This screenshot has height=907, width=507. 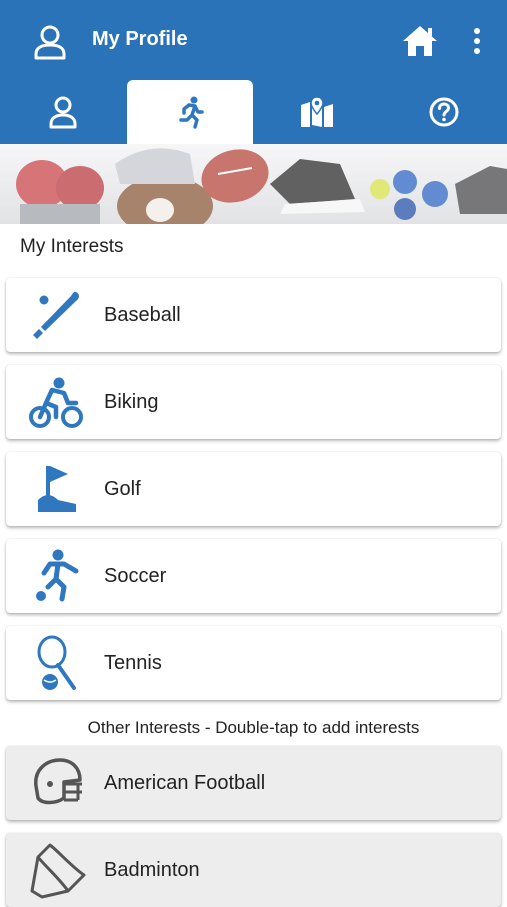 What do you see at coordinates (253, 870) in the screenshot?
I see `other-interest-card-badminton: Badminton` at bounding box center [253, 870].